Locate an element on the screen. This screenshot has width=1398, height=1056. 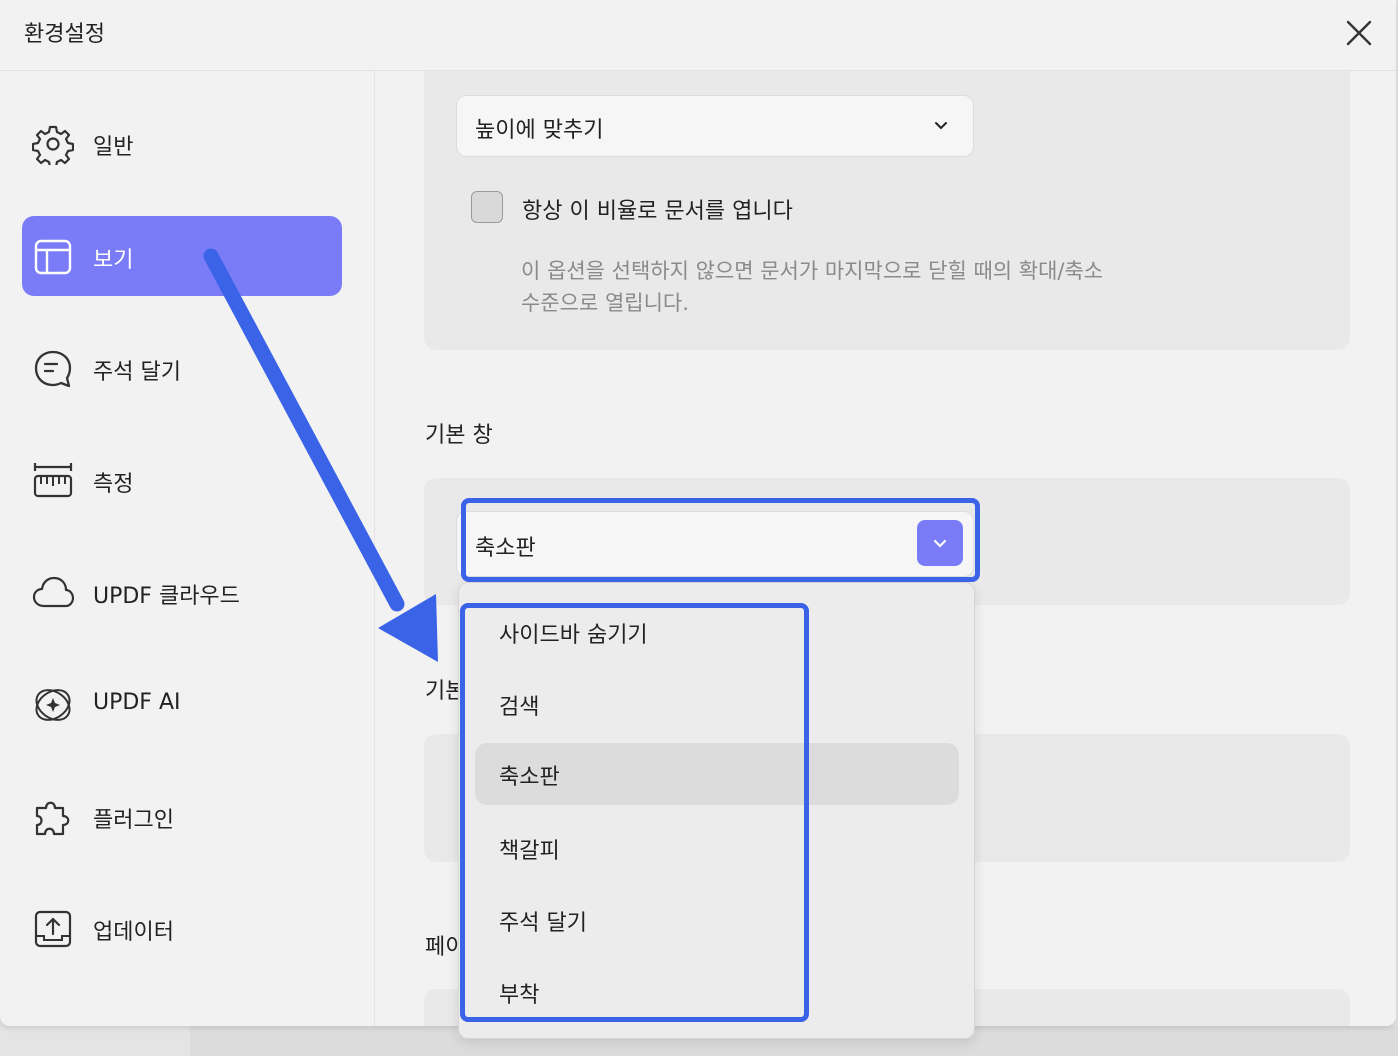
menu-item-label: 사이드바 숨기기 is located at coordinates (573, 635).